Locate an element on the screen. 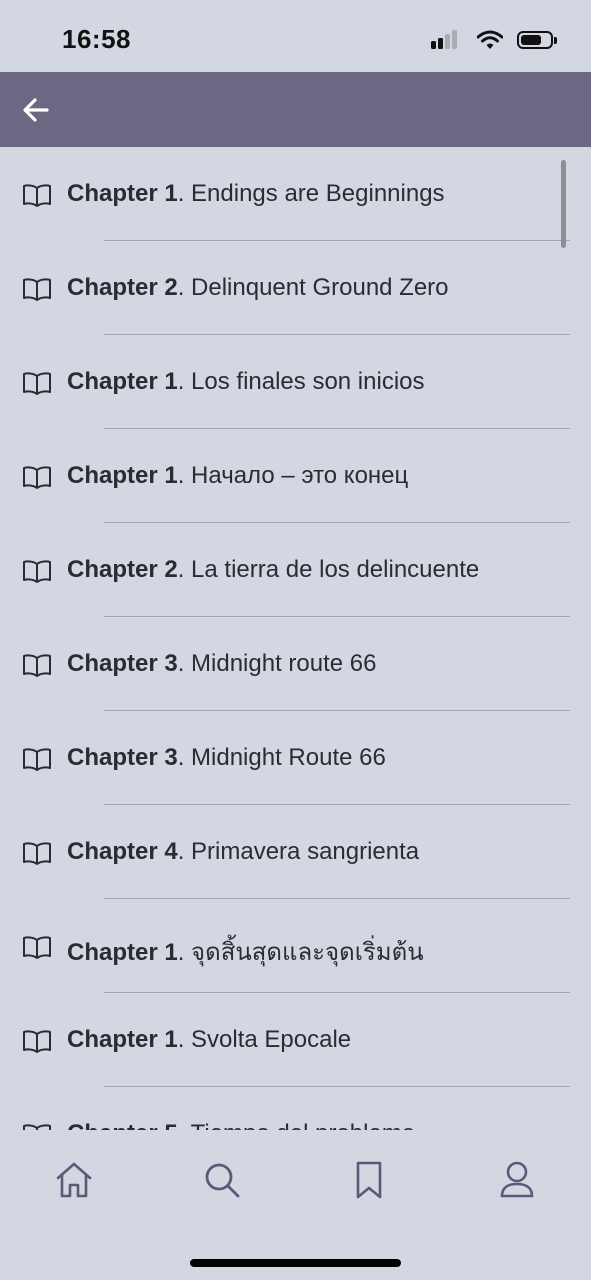 The height and width of the screenshot is (1280, 591). back-button is located at coordinates (36, 110).